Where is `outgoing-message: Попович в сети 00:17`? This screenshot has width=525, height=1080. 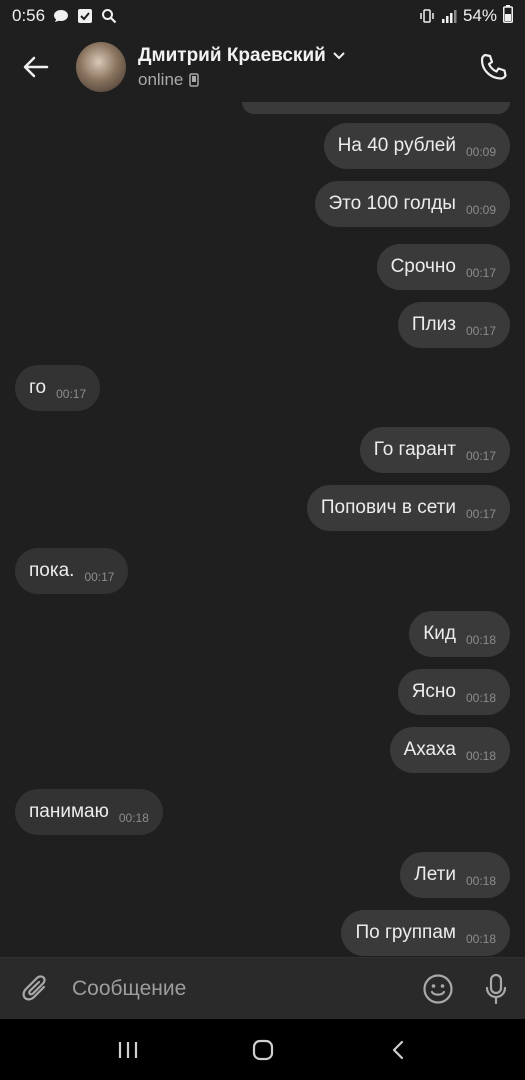
outgoing-message: Попович в сети 00:17 is located at coordinates (408, 508).